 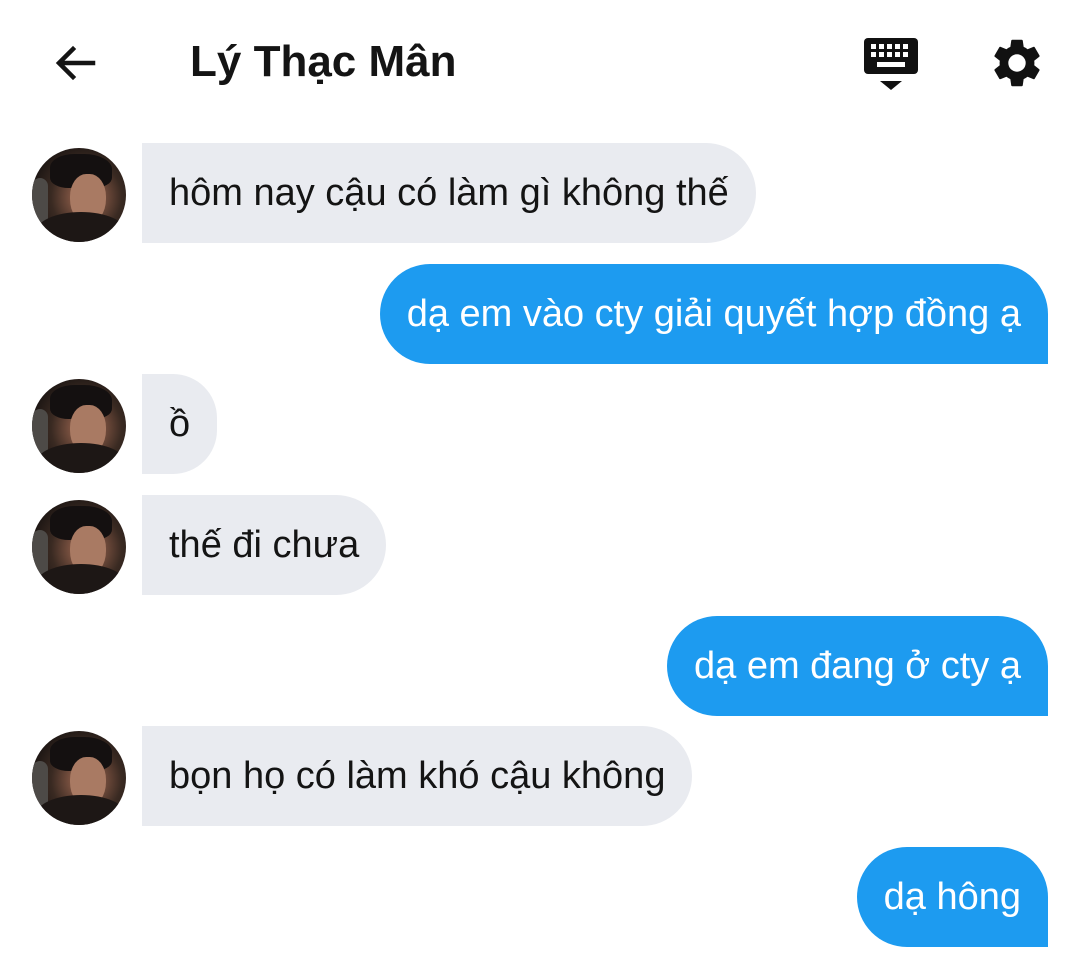 I want to click on chat-header: Lý Thạc Mân, so click(x=540, y=62).